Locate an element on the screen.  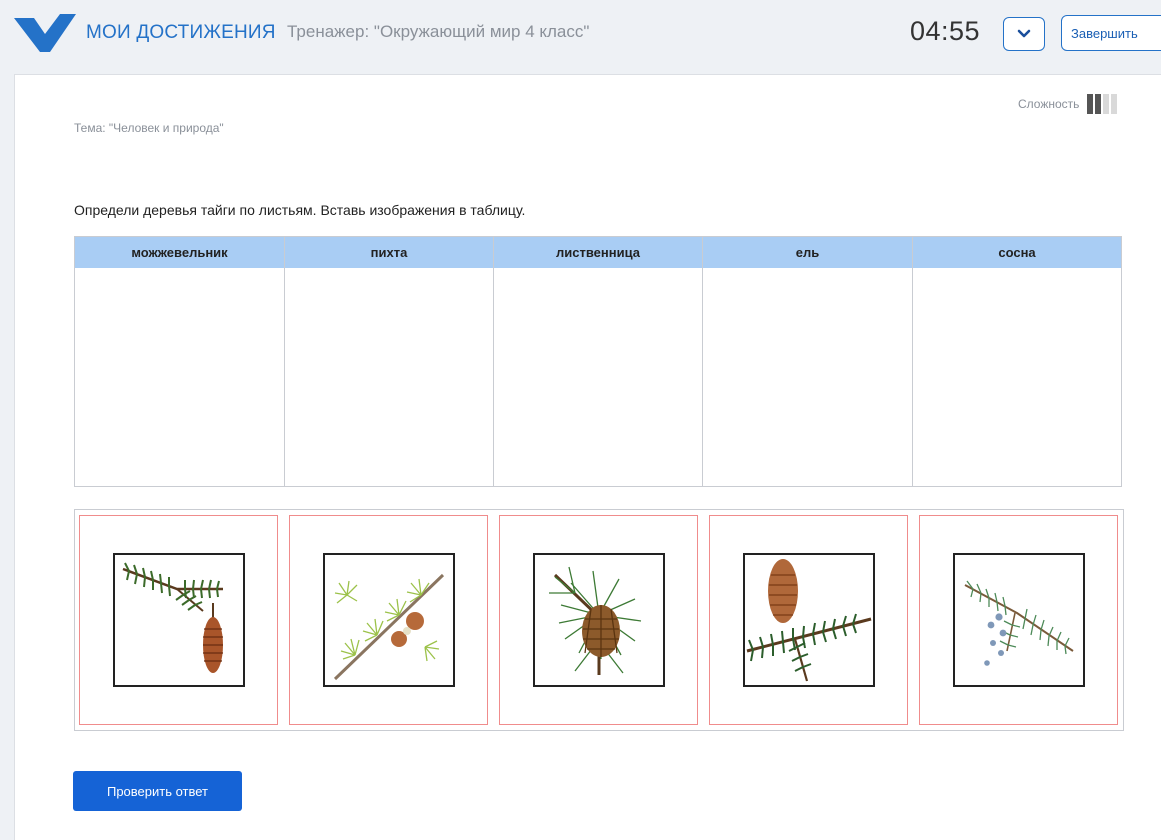
table-column: ель is located at coordinates (808, 361).